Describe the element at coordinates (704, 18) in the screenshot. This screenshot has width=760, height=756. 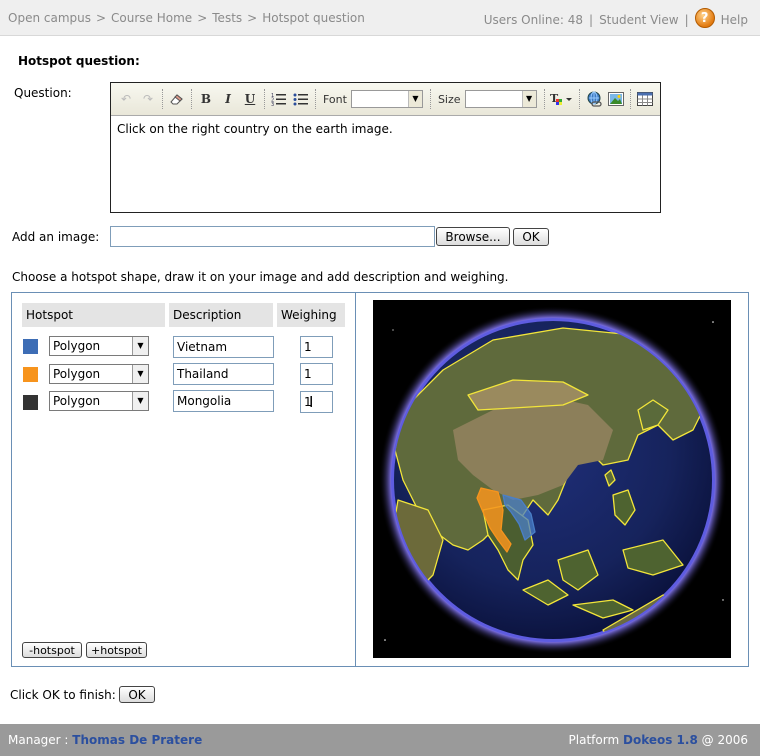
I see `help-icon: ?` at that location.